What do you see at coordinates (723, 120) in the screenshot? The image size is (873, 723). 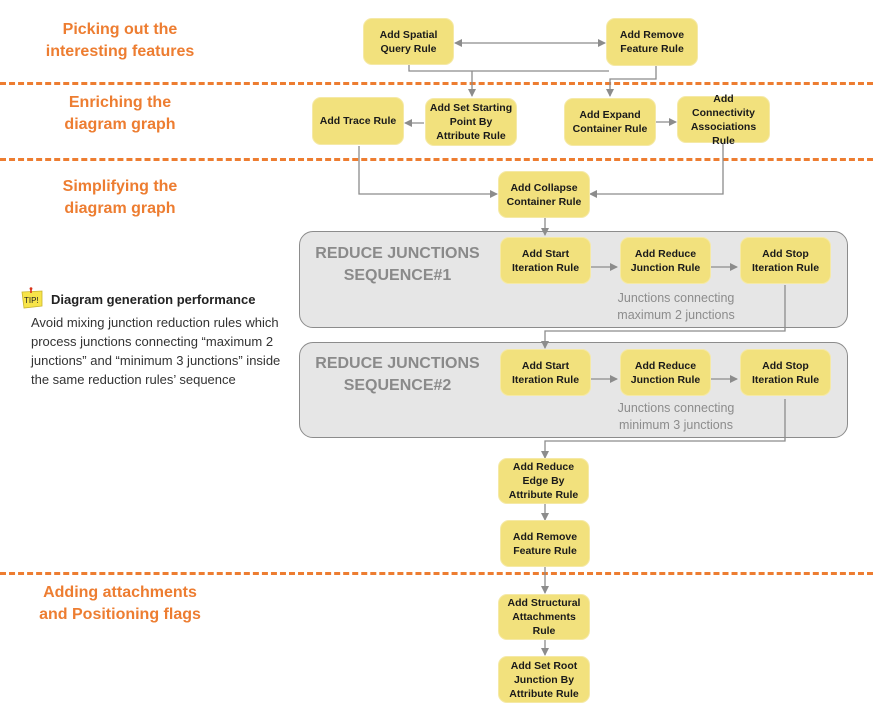 I see `rule-add-connectivity-associations: Add Connectivity Associations Rule` at bounding box center [723, 120].